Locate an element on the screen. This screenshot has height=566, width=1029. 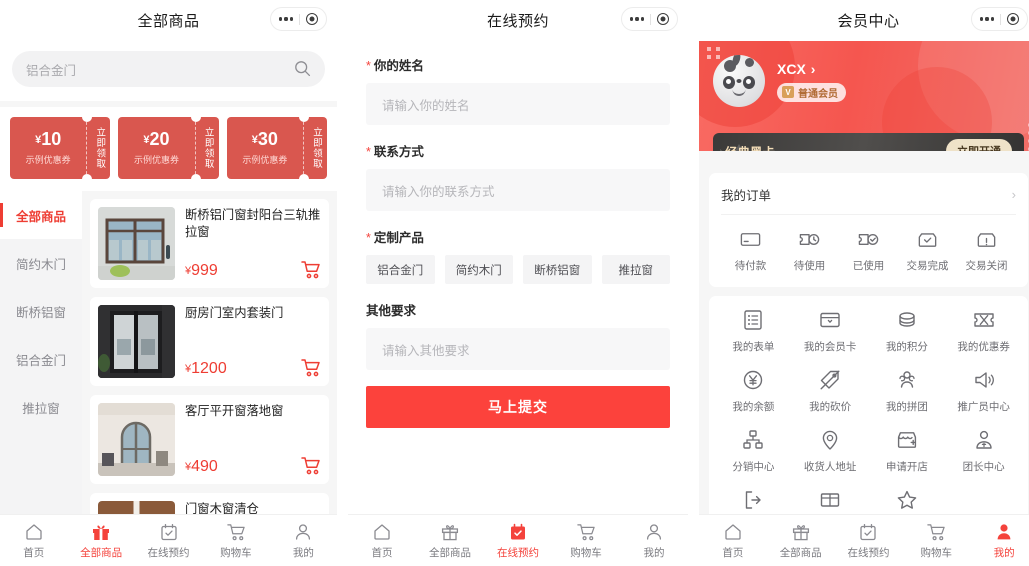
coupon-card: ¥30 示例优惠券 立即领取 is located at coordinates (276, 148).